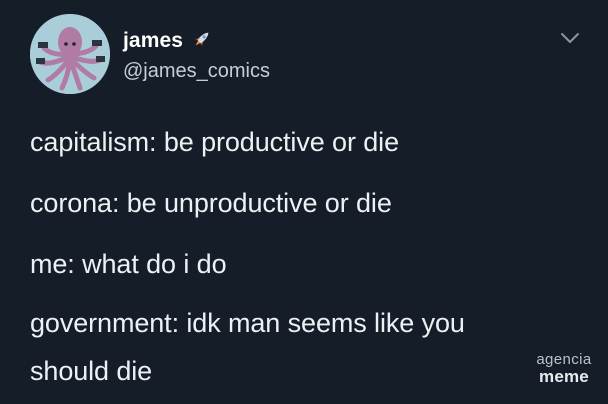  What do you see at coordinates (570, 38) in the screenshot?
I see `chevron-down-icon` at bounding box center [570, 38].